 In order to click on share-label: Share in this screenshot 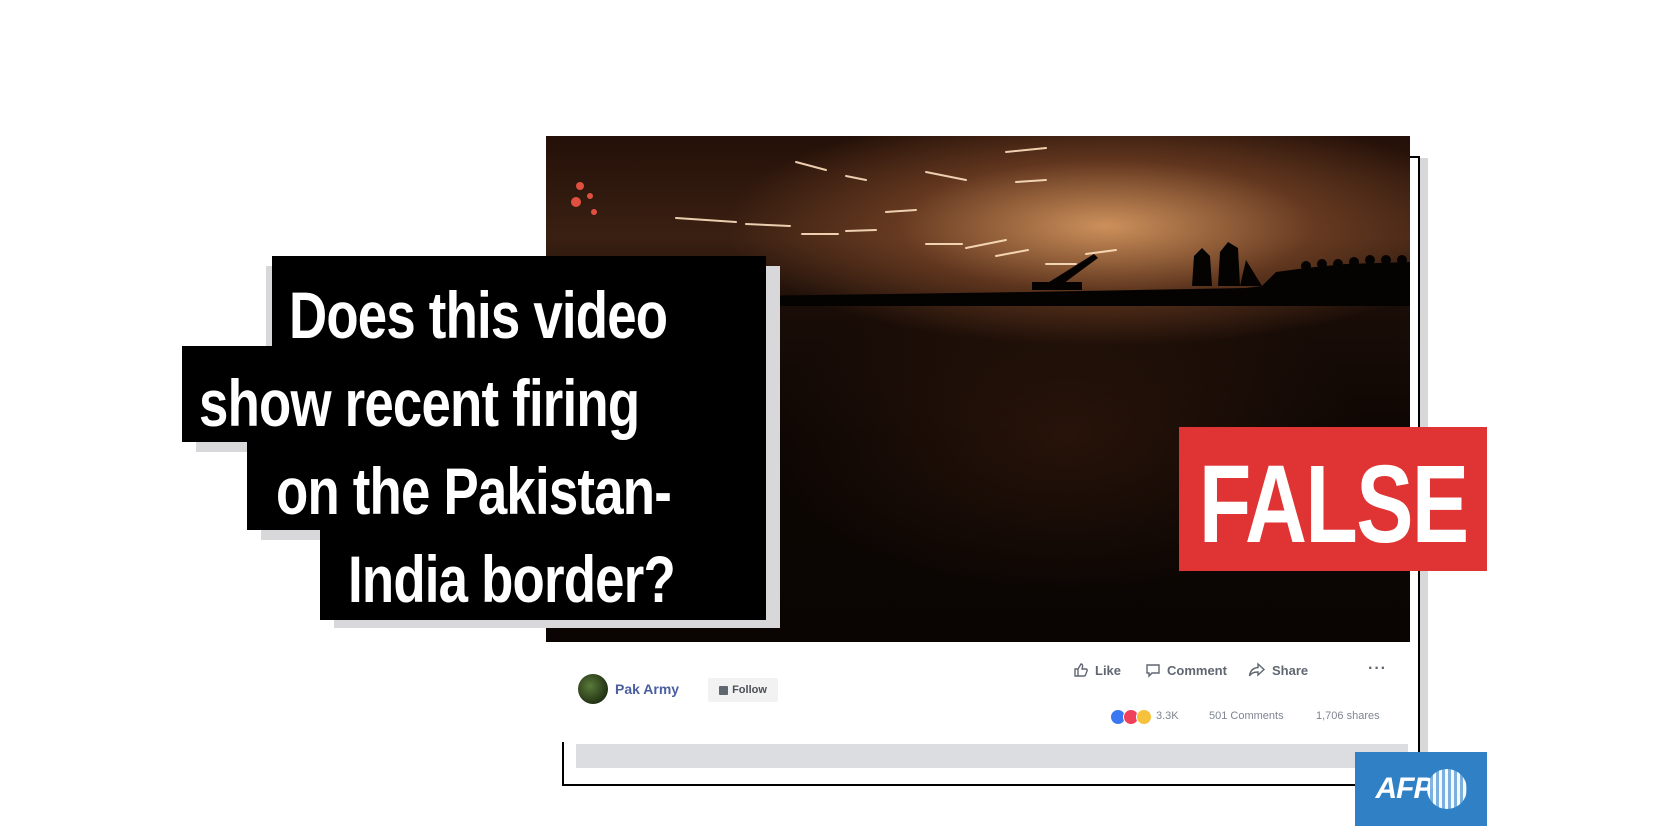, I will do `click(1290, 670)`.